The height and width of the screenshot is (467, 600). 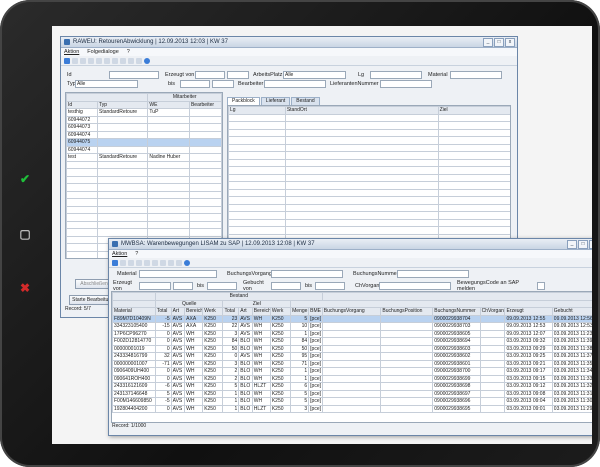 What do you see at coordinates (134, 75) in the screenshot?
I see `id-input` at bounding box center [134, 75].